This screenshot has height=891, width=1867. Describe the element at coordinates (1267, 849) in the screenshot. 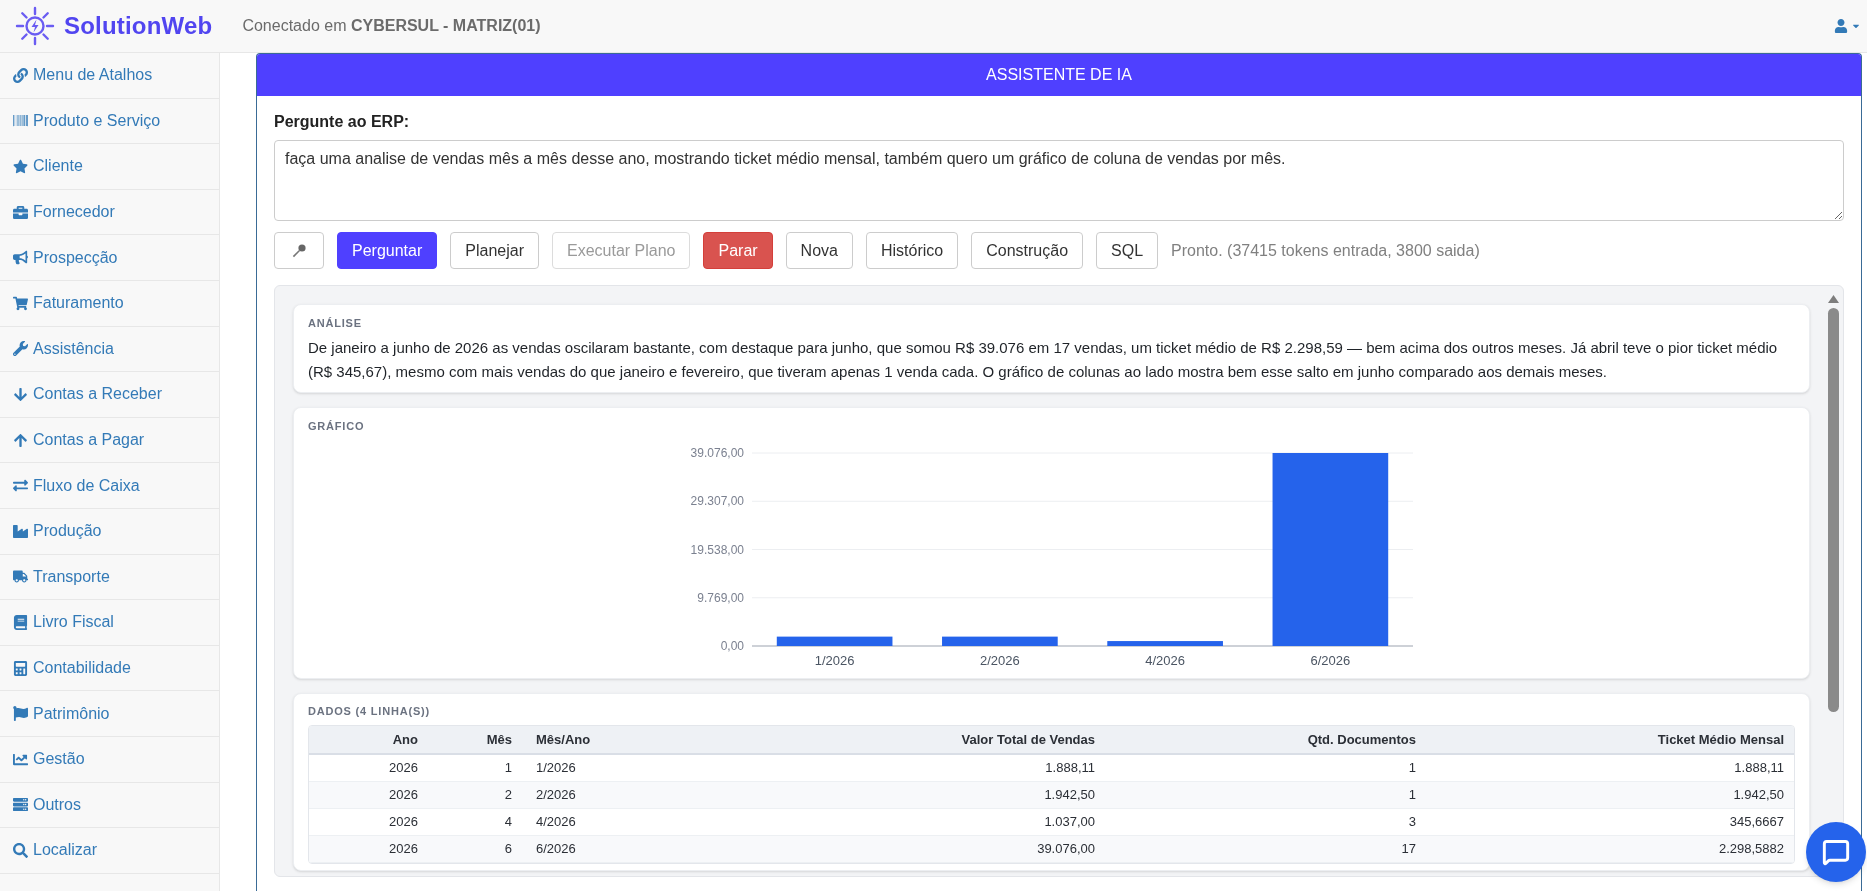

I see `table-cell: 17` at that location.